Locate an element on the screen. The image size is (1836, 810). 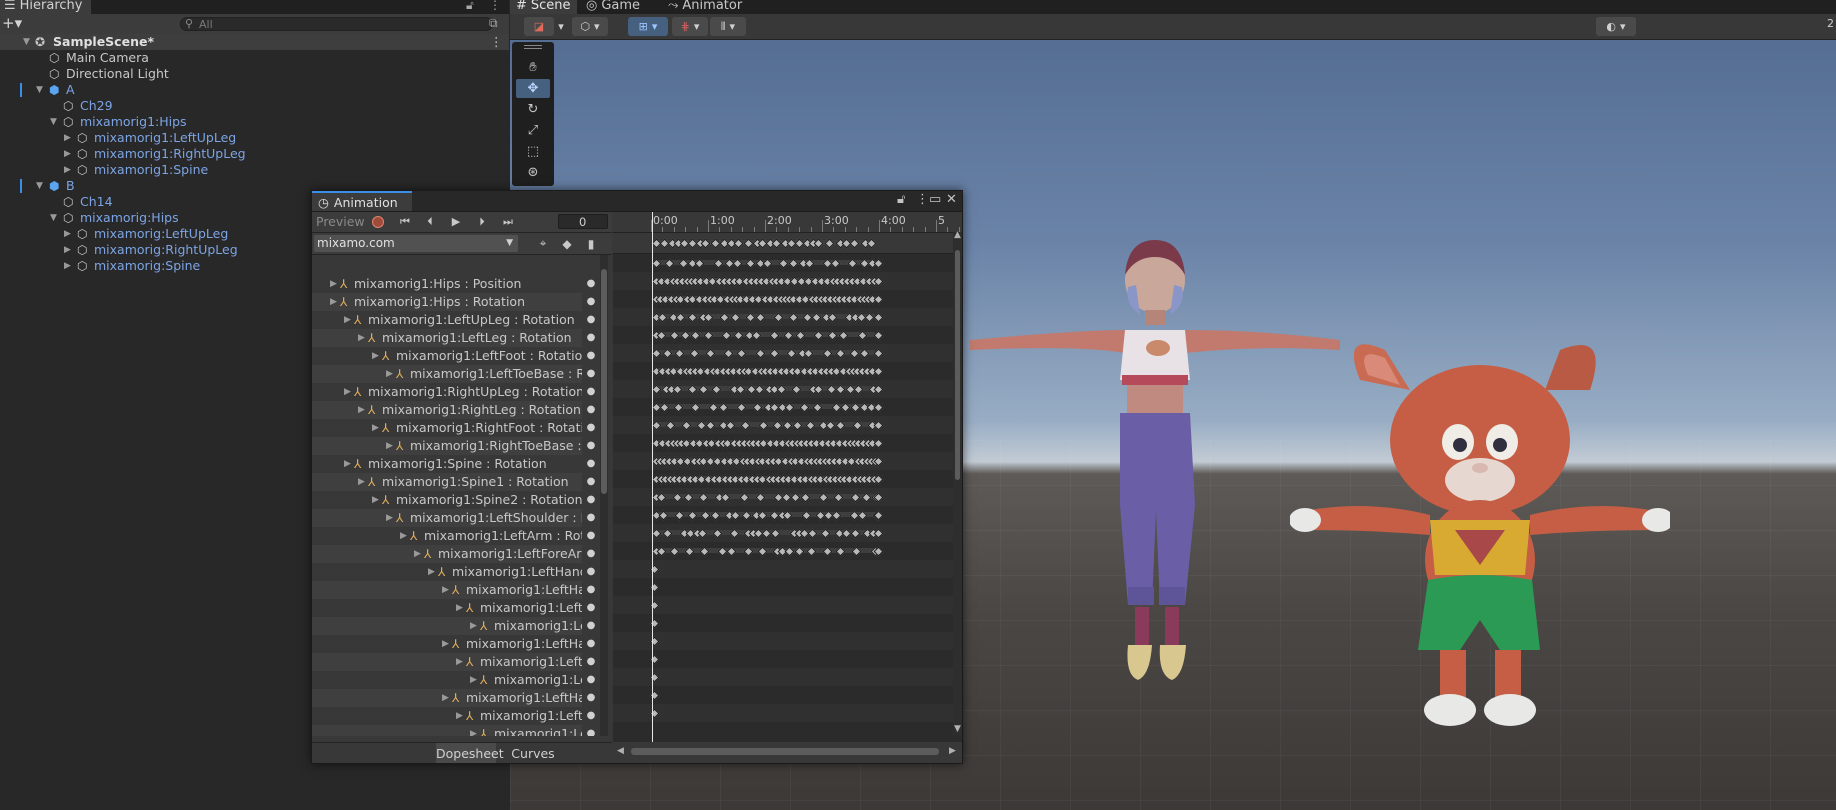
scroll-down-icon: ▼ is located at coordinates (957, 729).